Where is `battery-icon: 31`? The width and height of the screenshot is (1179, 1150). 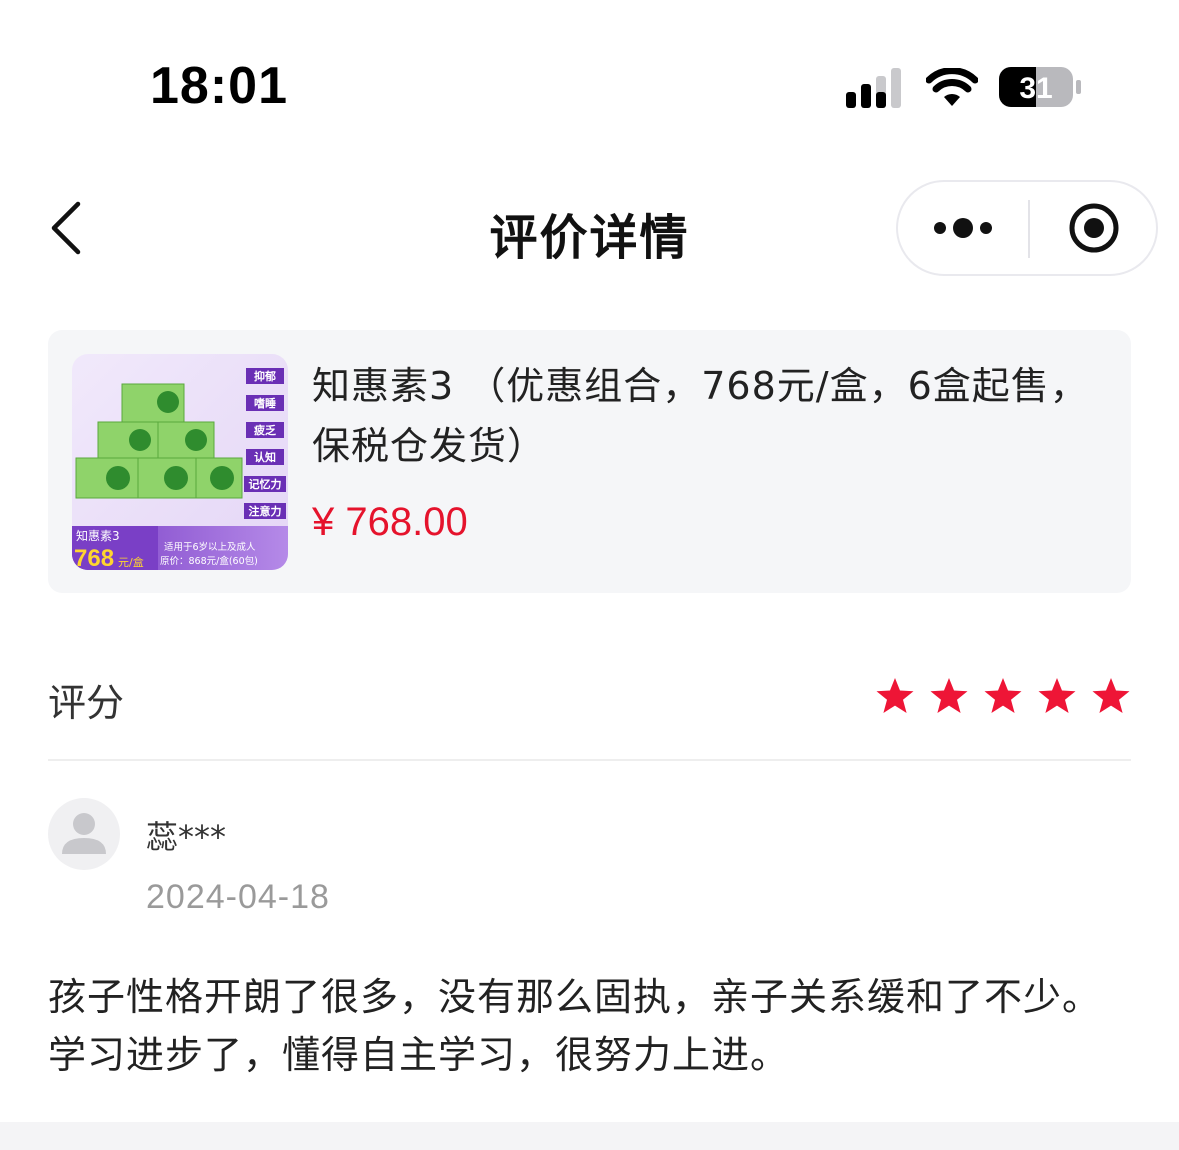 battery-icon: 31 is located at coordinates (1040, 87).